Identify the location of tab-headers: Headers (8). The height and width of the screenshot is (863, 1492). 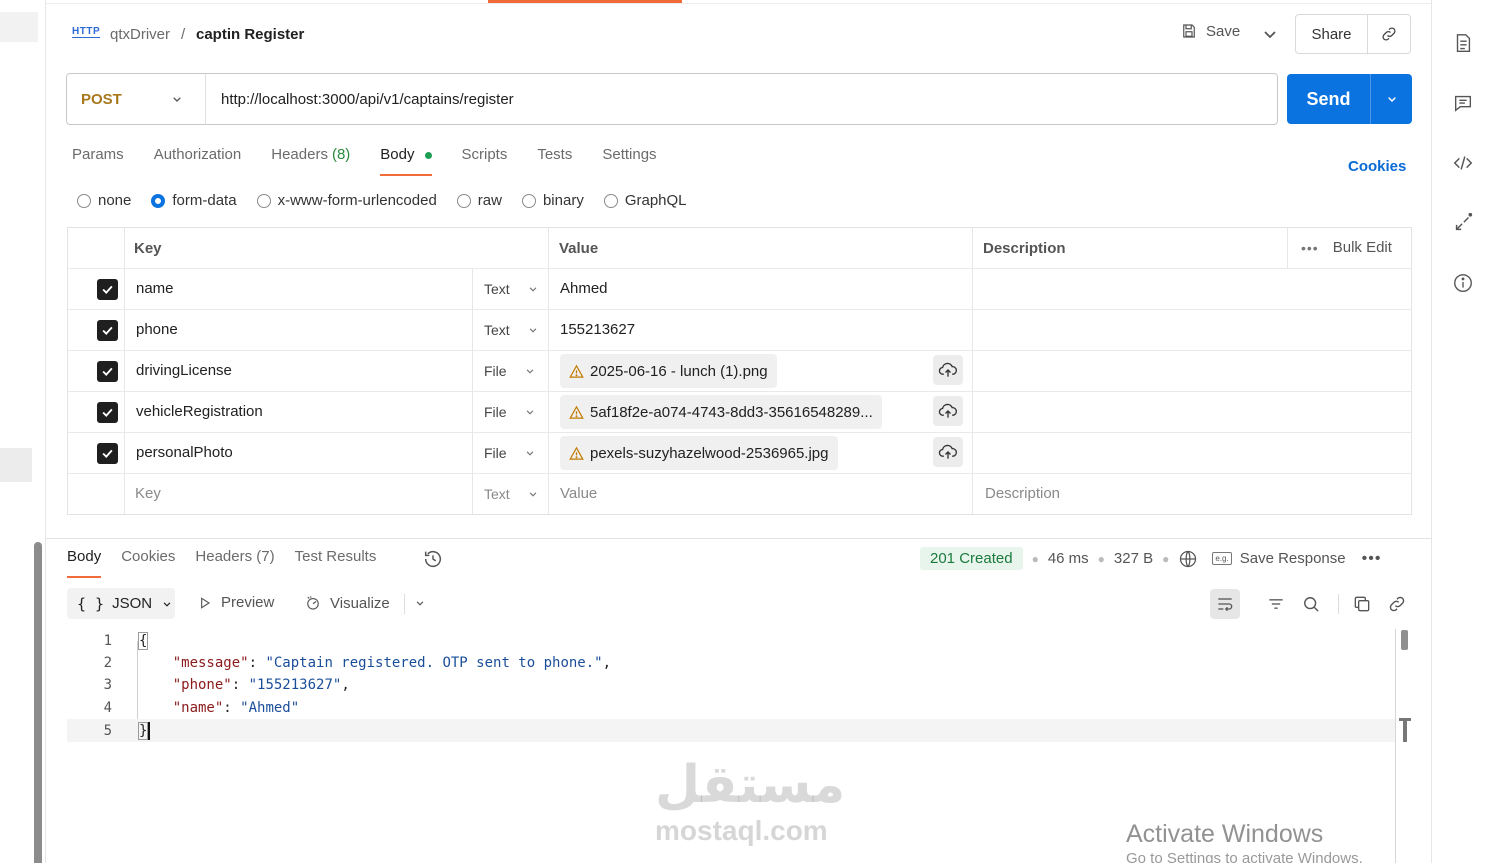
(310, 161).